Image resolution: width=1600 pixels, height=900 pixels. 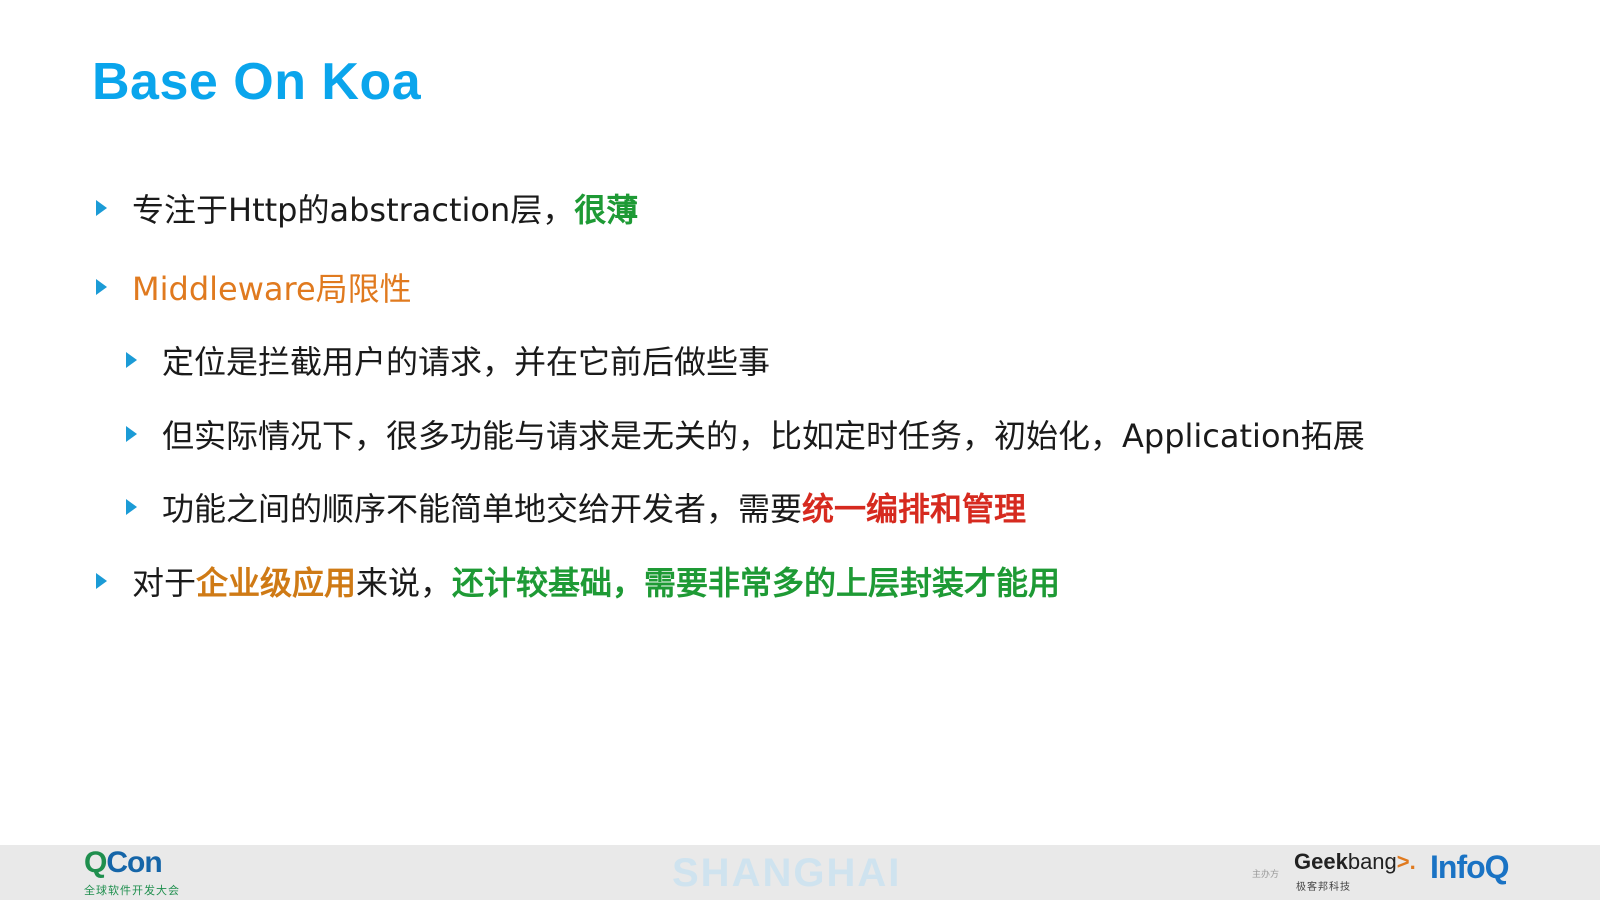 What do you see at coordinates (756, 583) in the screenshot?
I see `bullet-highlight-needs: 还计较基础，需要非常多的上层封装才能用` at bounding box center [756, 583].